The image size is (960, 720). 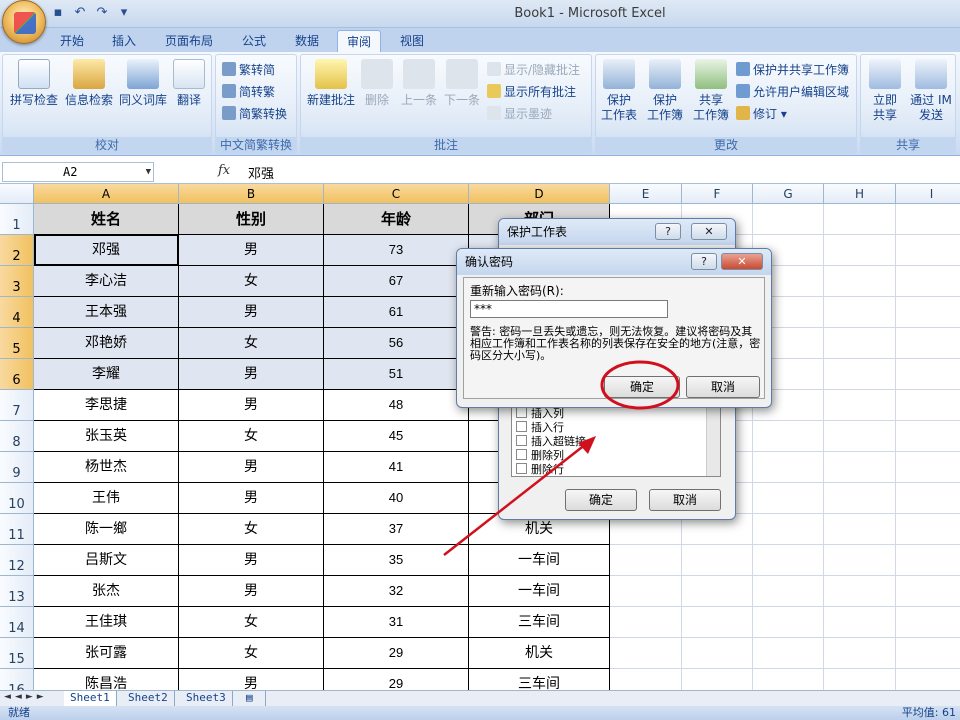 I want to click on annotation-arrowhead, so click(x=587, y=445).